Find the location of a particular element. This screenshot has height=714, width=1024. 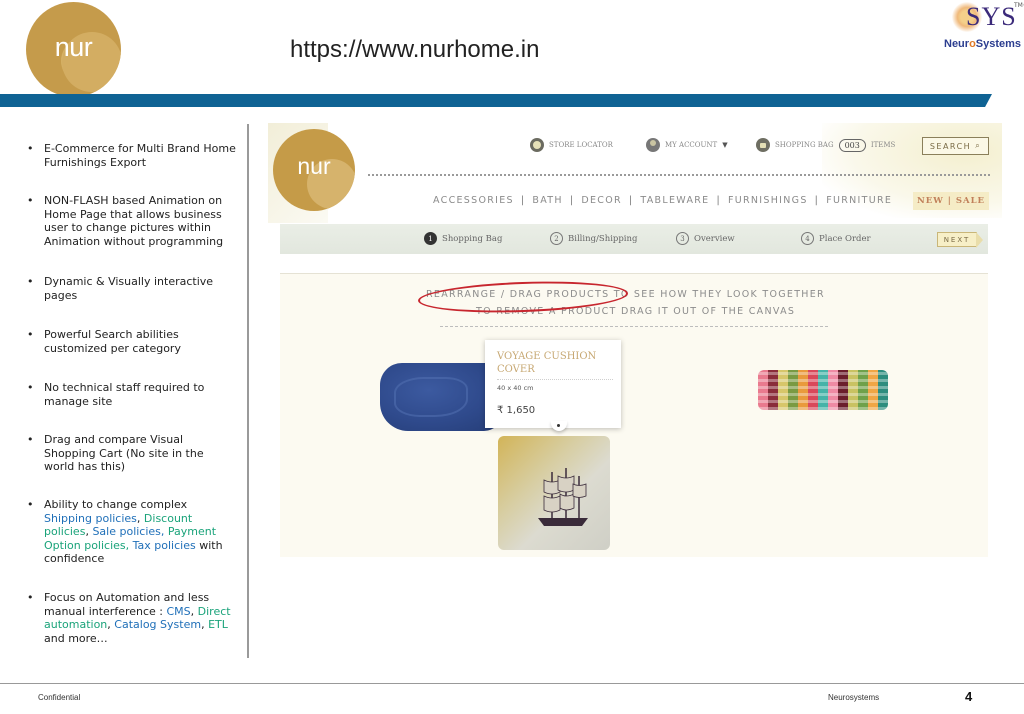

nur-logo: nur is located at coordinates (73, 49).